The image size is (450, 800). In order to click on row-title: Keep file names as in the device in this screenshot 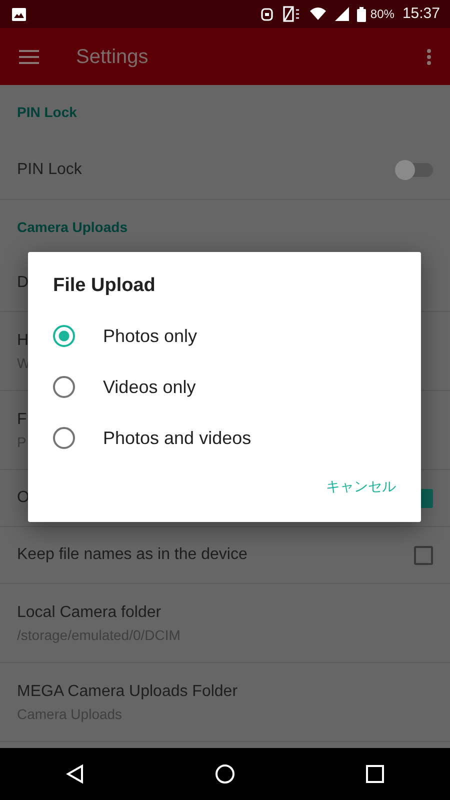, I will do `click(132, 555)`.